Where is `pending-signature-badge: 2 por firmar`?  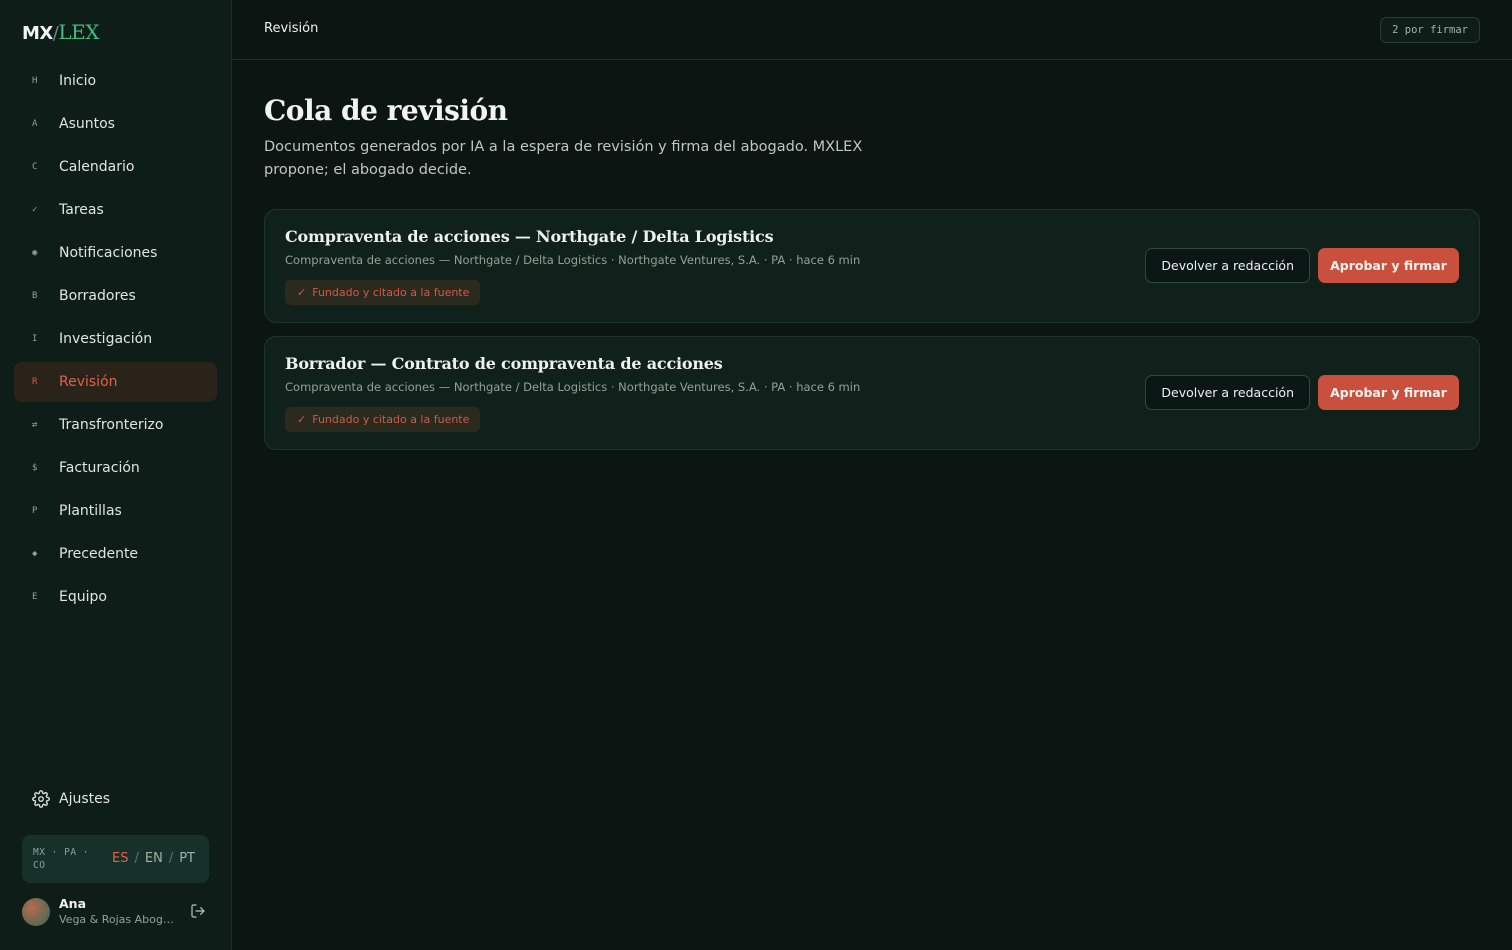 pending-signature-badge: 2 por firmar is located at coordinates (1430, 30).